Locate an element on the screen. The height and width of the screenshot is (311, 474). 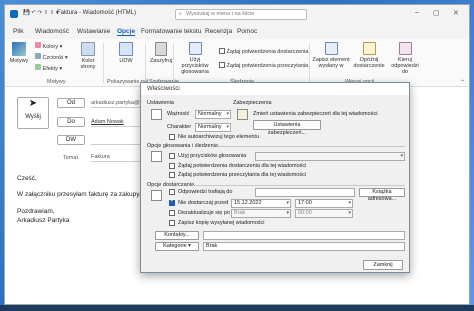
section-glosowanie: Opcje głosowania i śledzenia is located at coordinates (182, 146).